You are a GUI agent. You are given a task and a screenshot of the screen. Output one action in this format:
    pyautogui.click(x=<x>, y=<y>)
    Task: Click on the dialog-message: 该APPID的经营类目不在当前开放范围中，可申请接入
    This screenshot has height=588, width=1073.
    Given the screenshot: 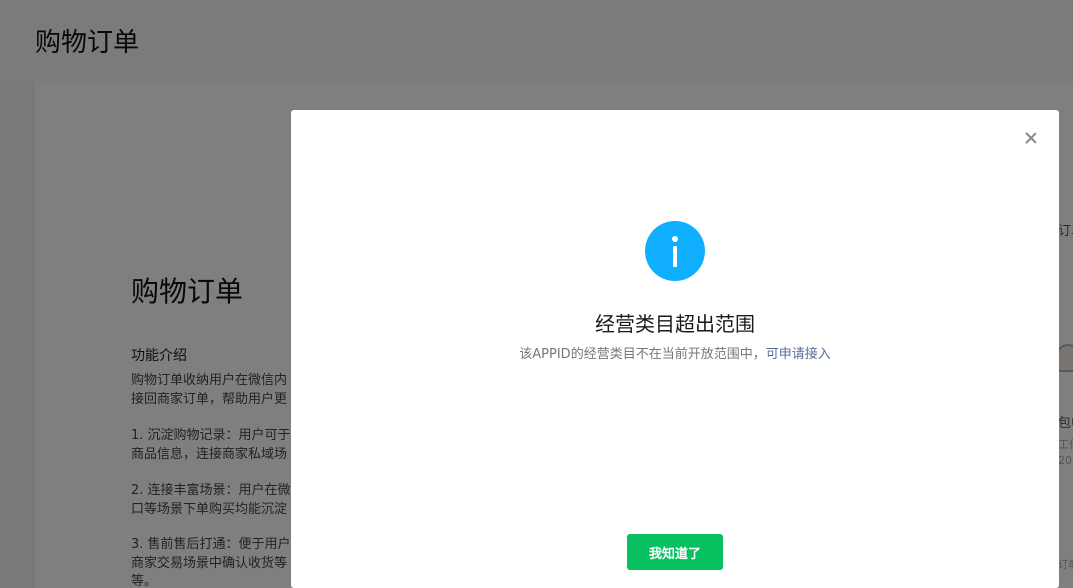 What is the action you would take?
    pyautogui.click(x=675, y=352)
    